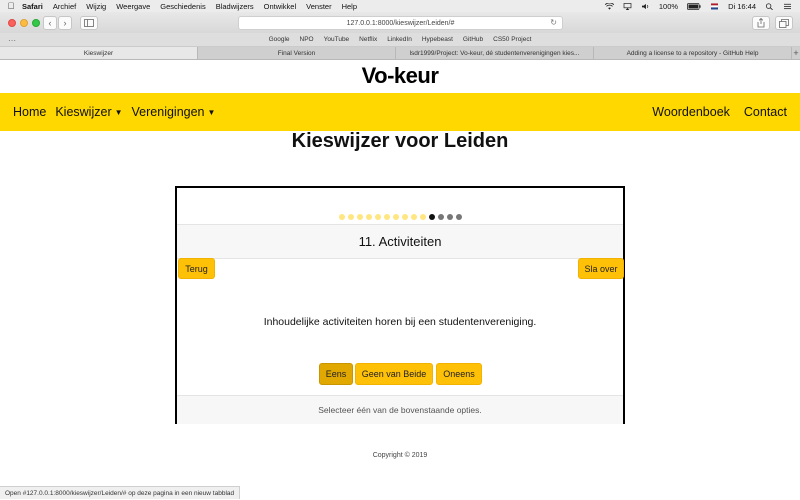 The height and width of the screenshot is (500, 800). What do you see at coordinates (29, 112) in the screenshot?
I see `nav-home: Home` at bounding box center [29, 112].